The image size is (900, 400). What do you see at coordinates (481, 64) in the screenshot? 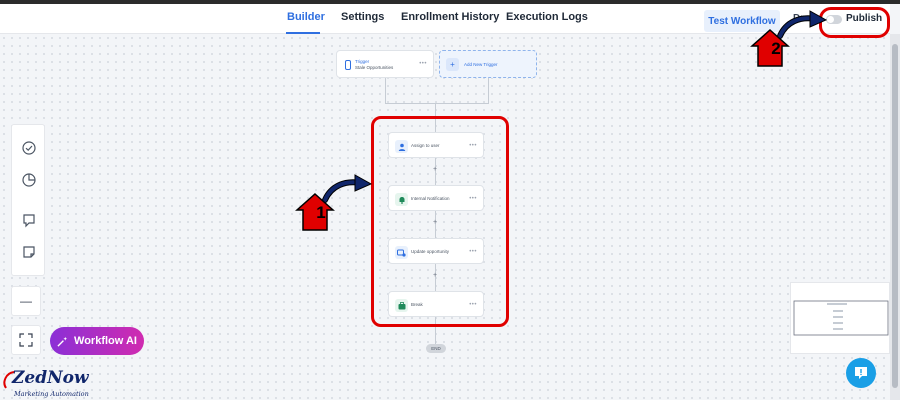
I see `add-trigger-label: Add New Trigger` at bounding box center [481, 64].